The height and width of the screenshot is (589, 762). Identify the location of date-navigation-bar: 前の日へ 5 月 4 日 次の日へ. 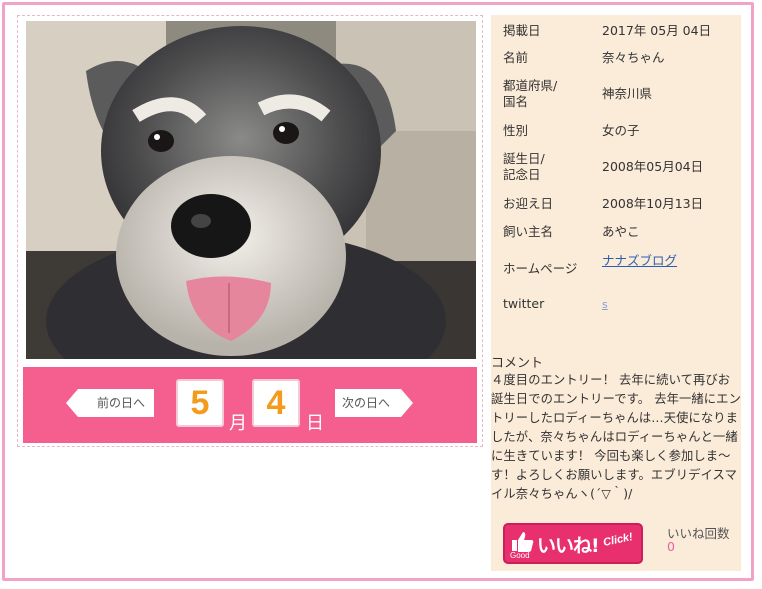
(250, 405).